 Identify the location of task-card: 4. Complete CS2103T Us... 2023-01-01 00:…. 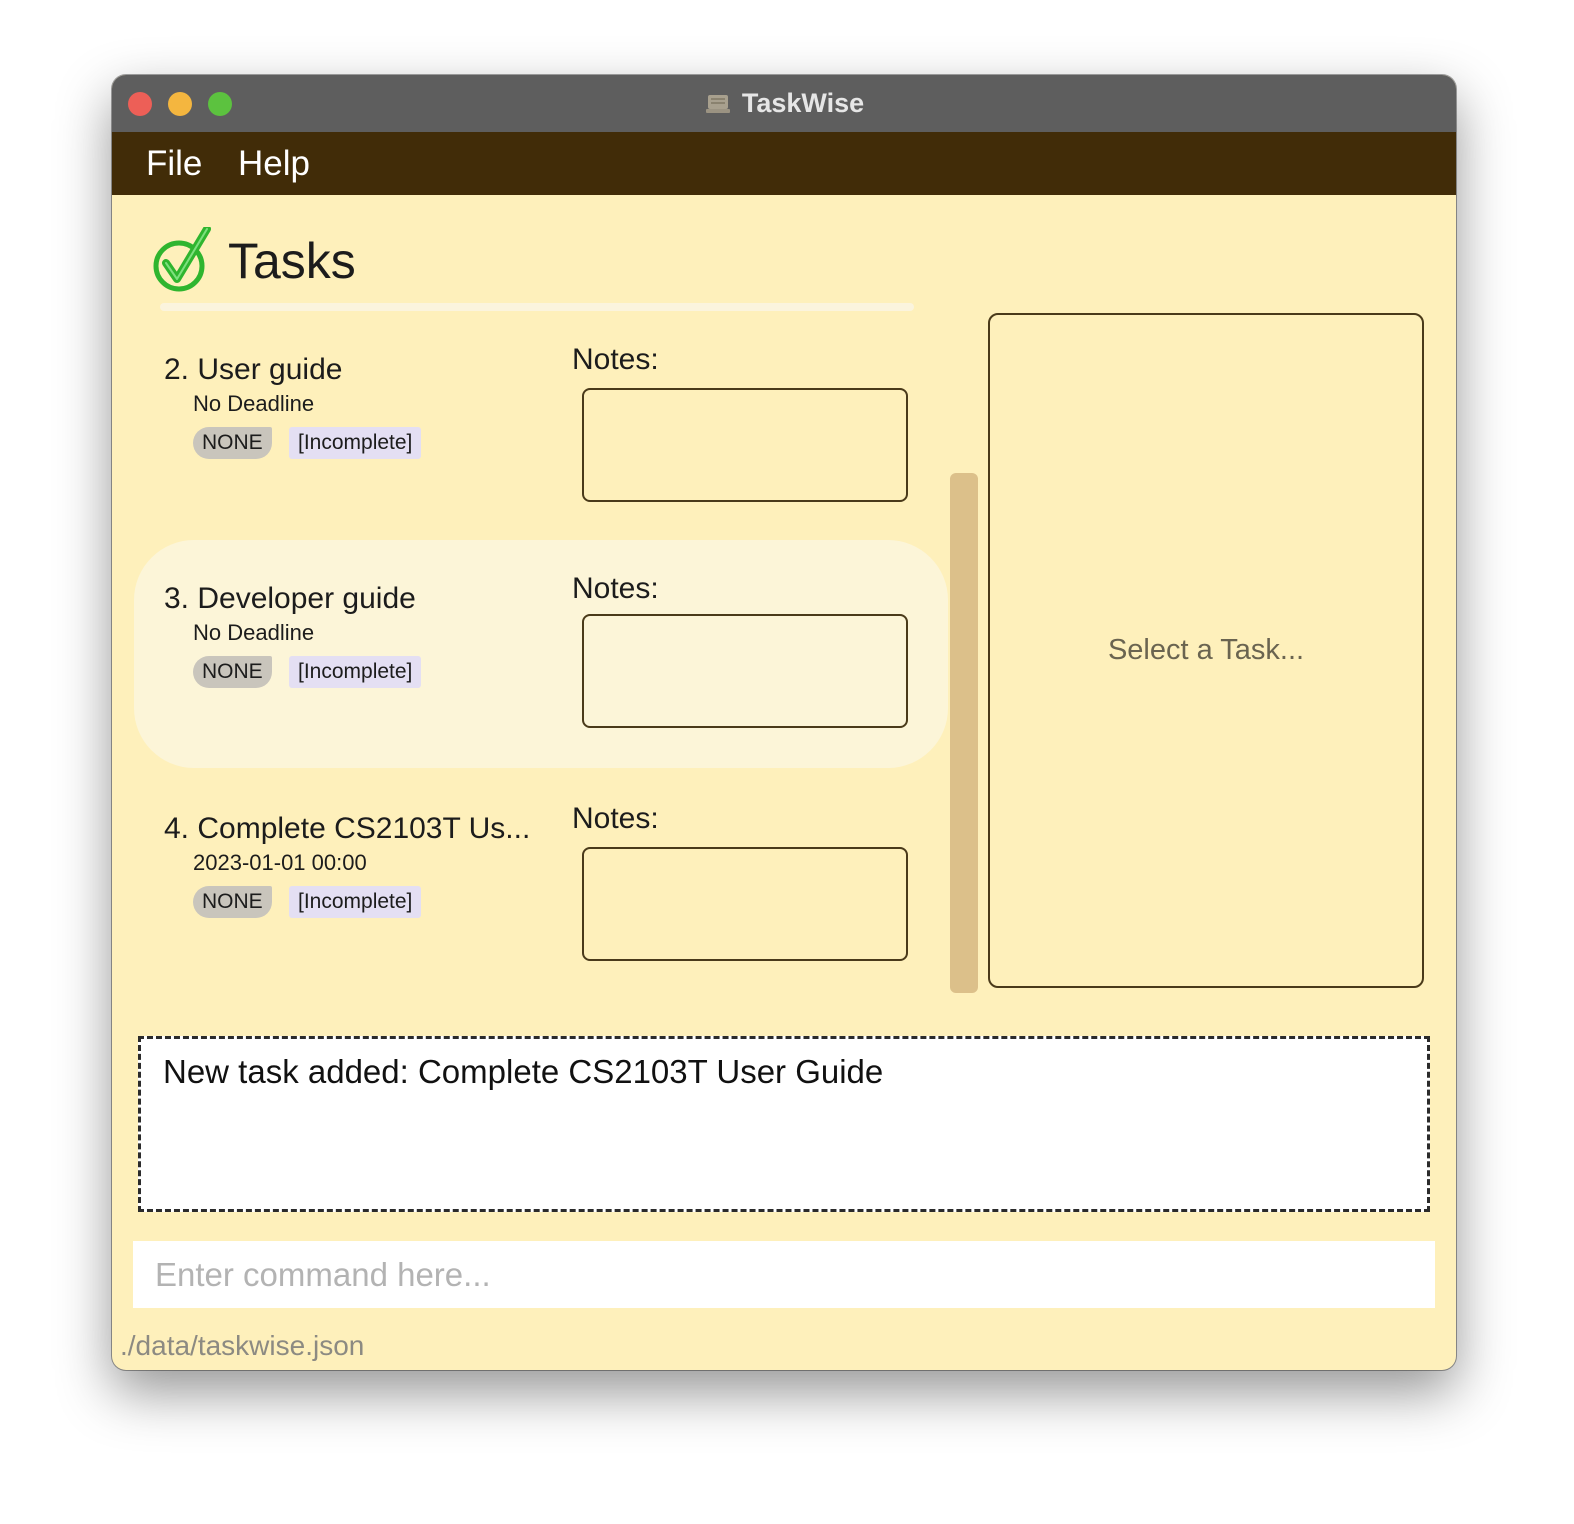
(541, 916).